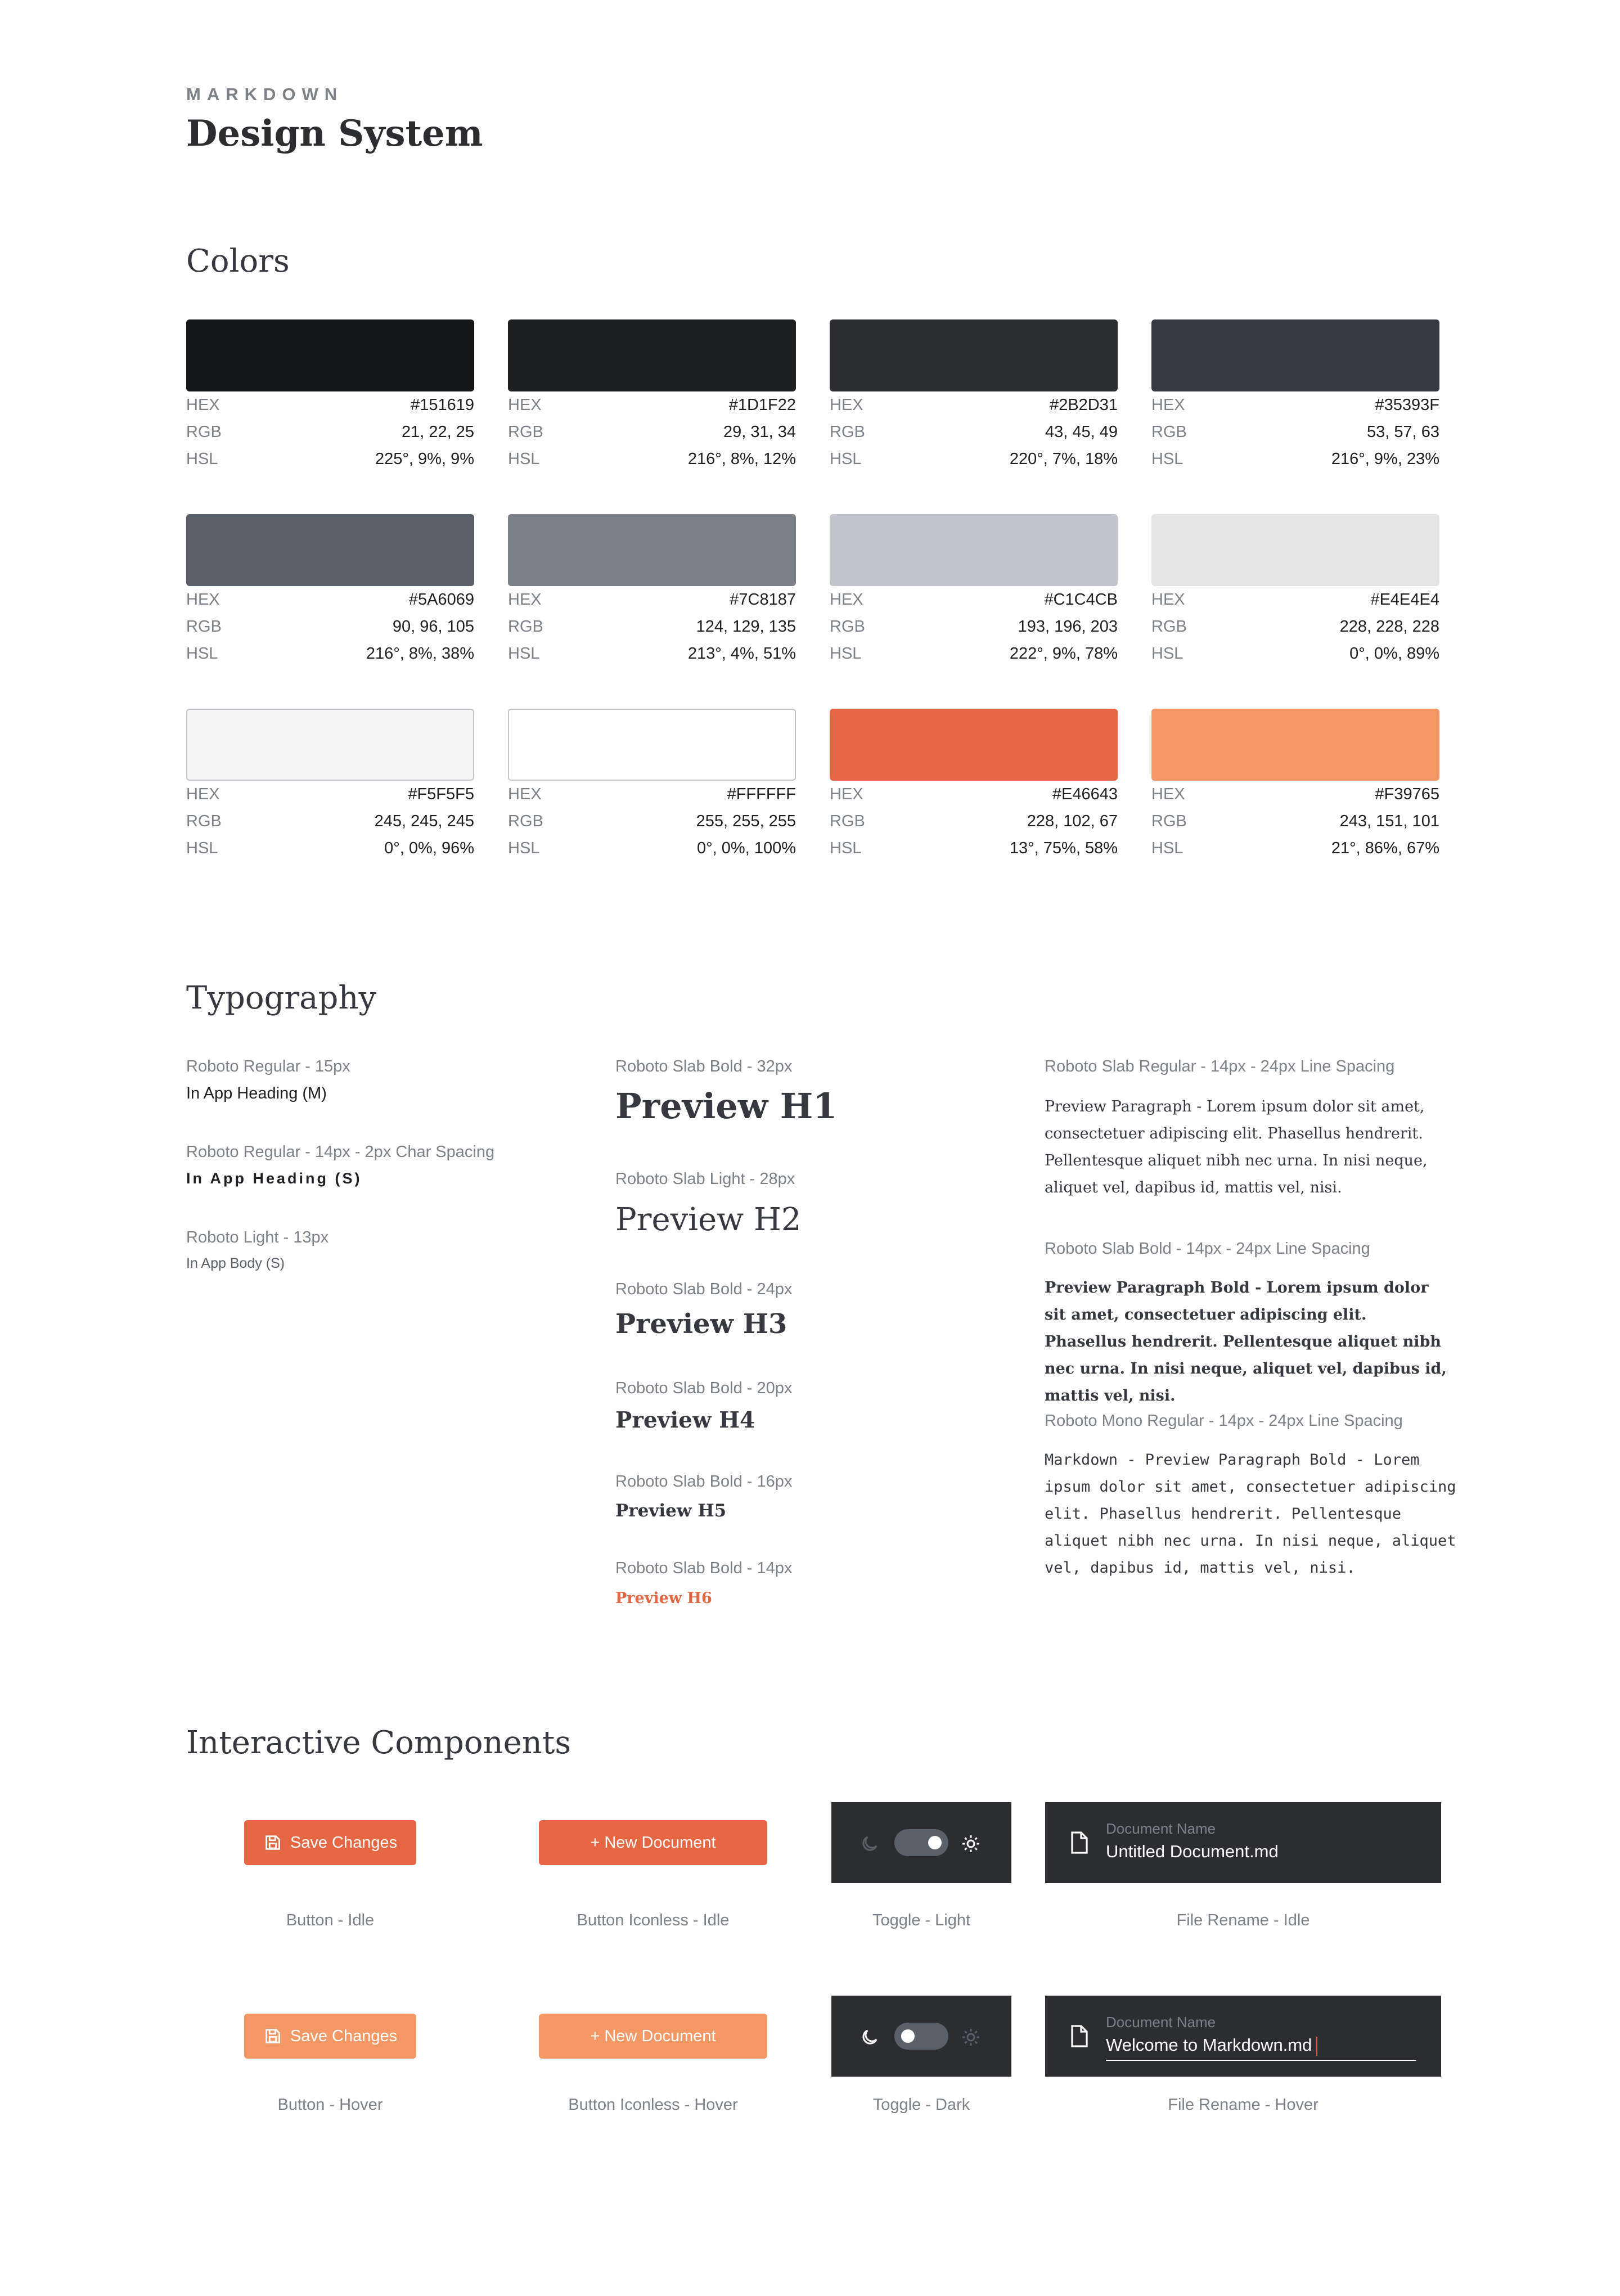 This screenshot has height=2296, width=1620. Describe the element at coordinates (1079, 1842) in the screenshot. I see `document-icon` at that location.